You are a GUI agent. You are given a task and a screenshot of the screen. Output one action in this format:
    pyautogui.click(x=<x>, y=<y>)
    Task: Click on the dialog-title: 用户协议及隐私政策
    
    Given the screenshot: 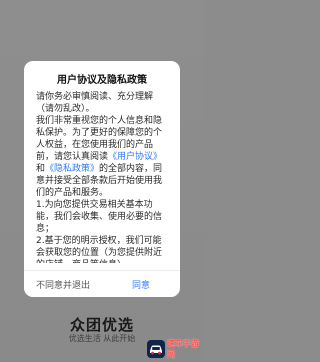 What is the action you would take?
    pyautogui.click(x=102, y=80)
    